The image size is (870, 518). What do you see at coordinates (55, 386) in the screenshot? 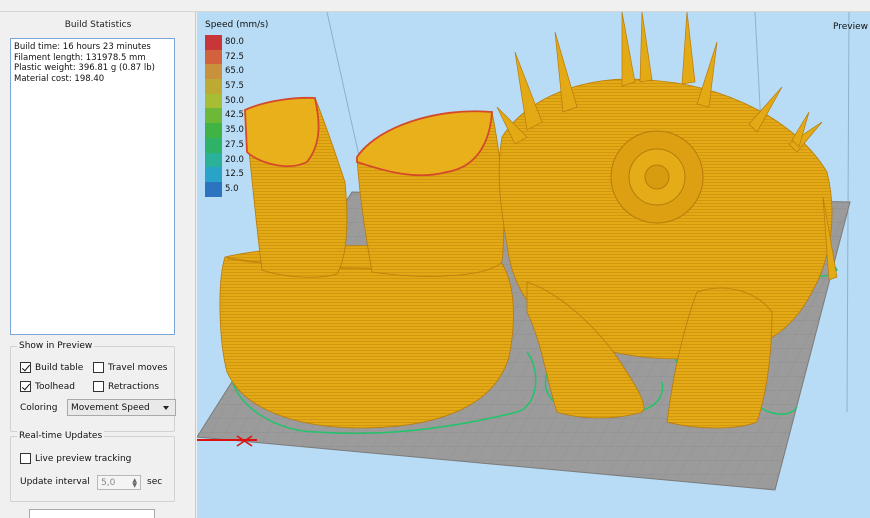
I see `toolhead-label: Toolhead` at bounding box center [55, 386].